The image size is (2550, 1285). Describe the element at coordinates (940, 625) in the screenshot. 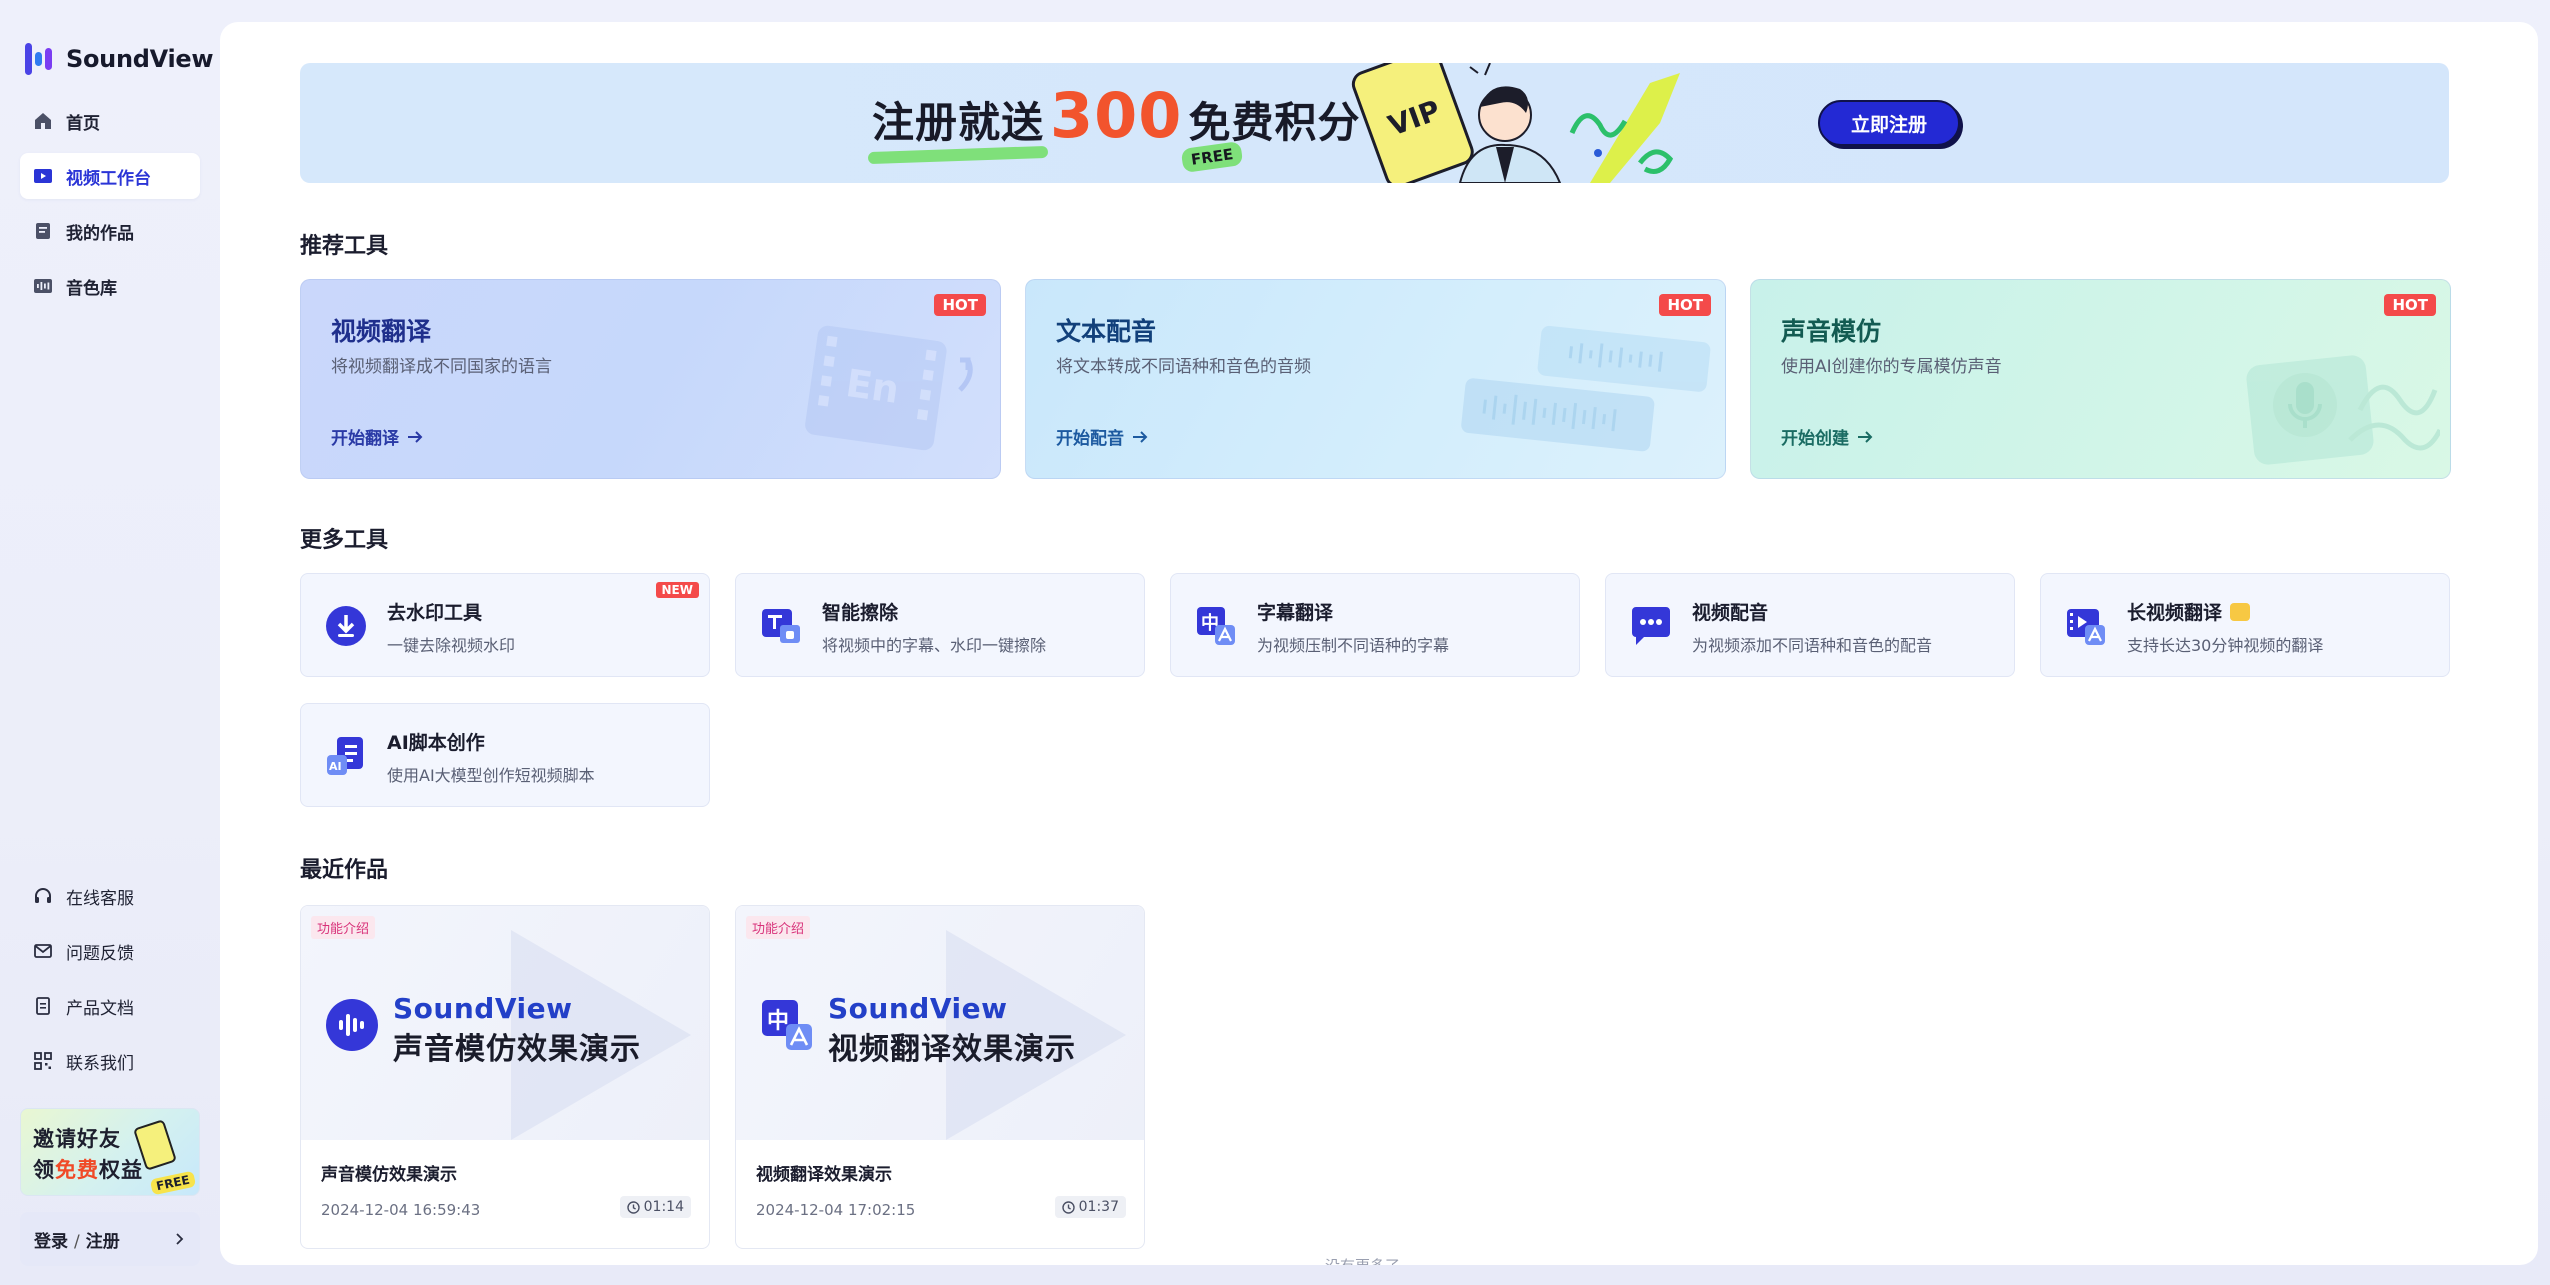

I see `tool-smart-erase: 智能擦除 将视频中的字幕、水印一键擦除` at that location.